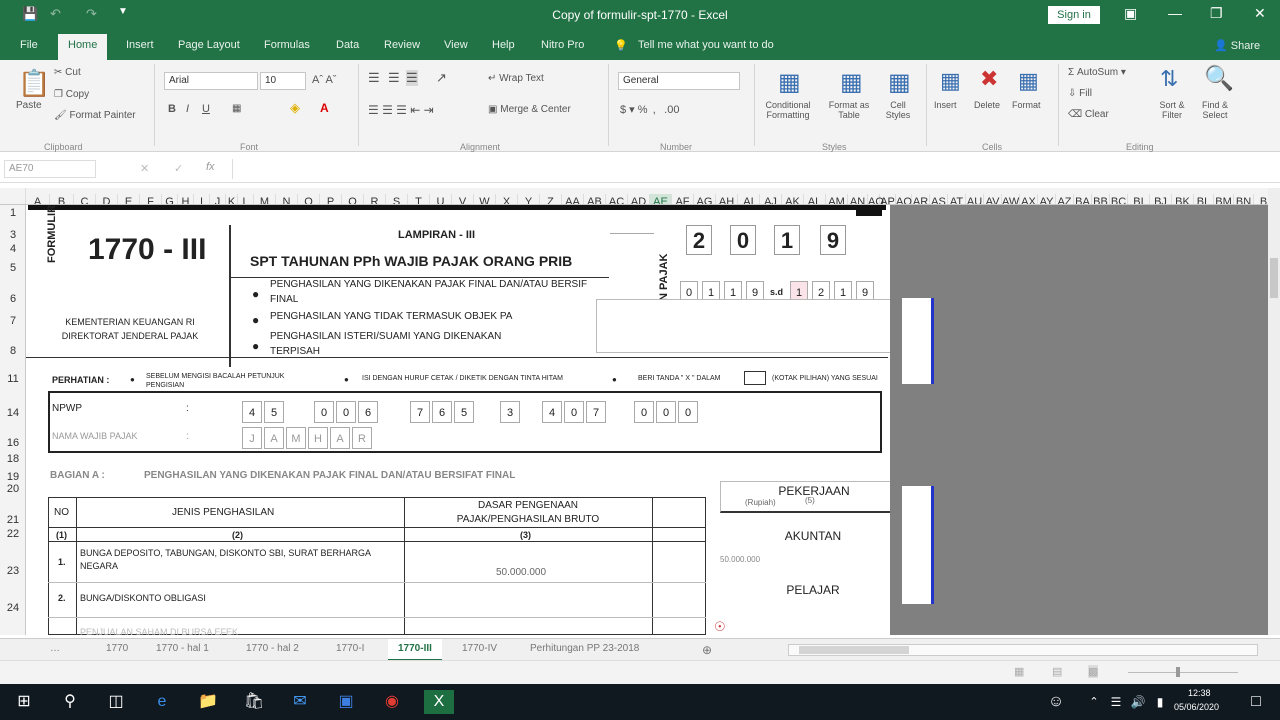  I want to click on column-header: AK, so click(793, 199).